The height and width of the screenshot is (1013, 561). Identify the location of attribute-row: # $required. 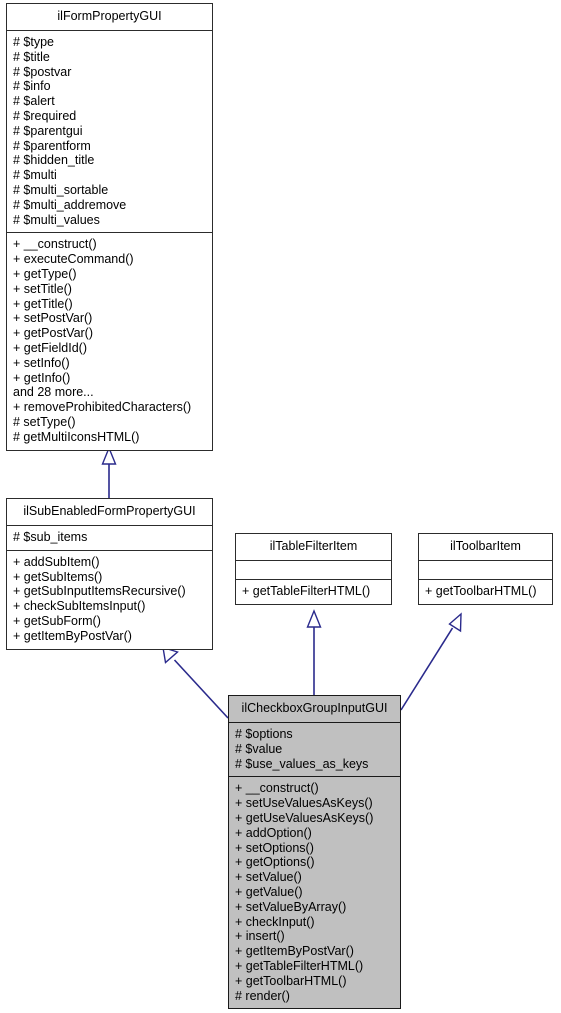
(45, 115).